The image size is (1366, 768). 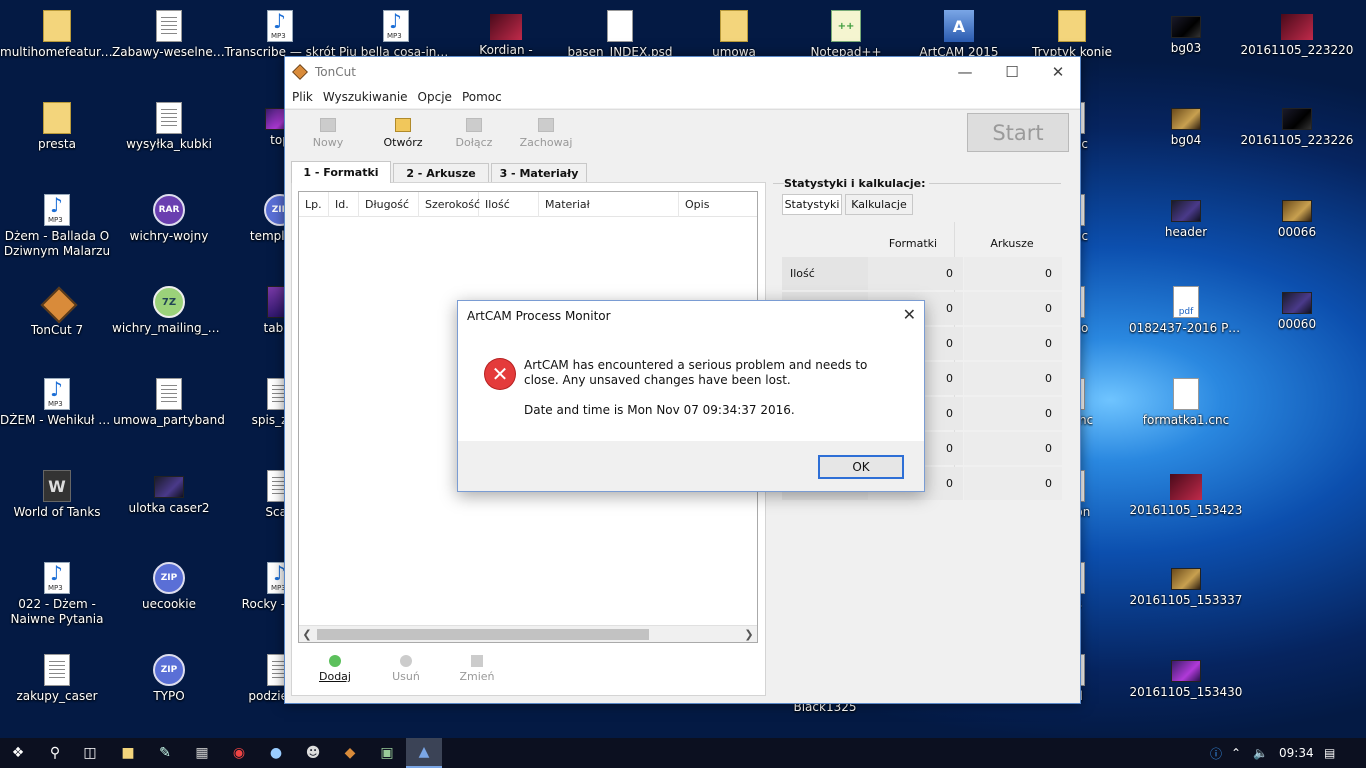 I want to click on attach-icon, so click(x=474, y=125).